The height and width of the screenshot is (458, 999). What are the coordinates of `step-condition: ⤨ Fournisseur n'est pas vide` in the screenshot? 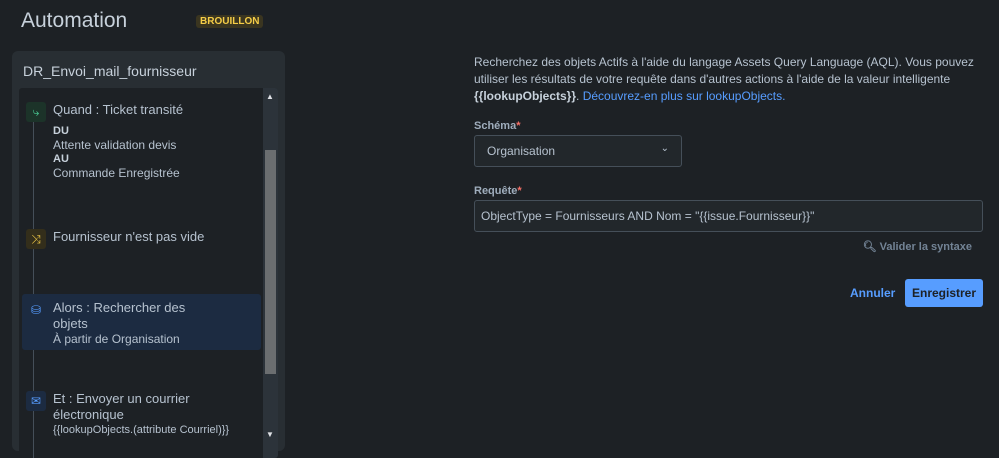 It's located at (141, 237).